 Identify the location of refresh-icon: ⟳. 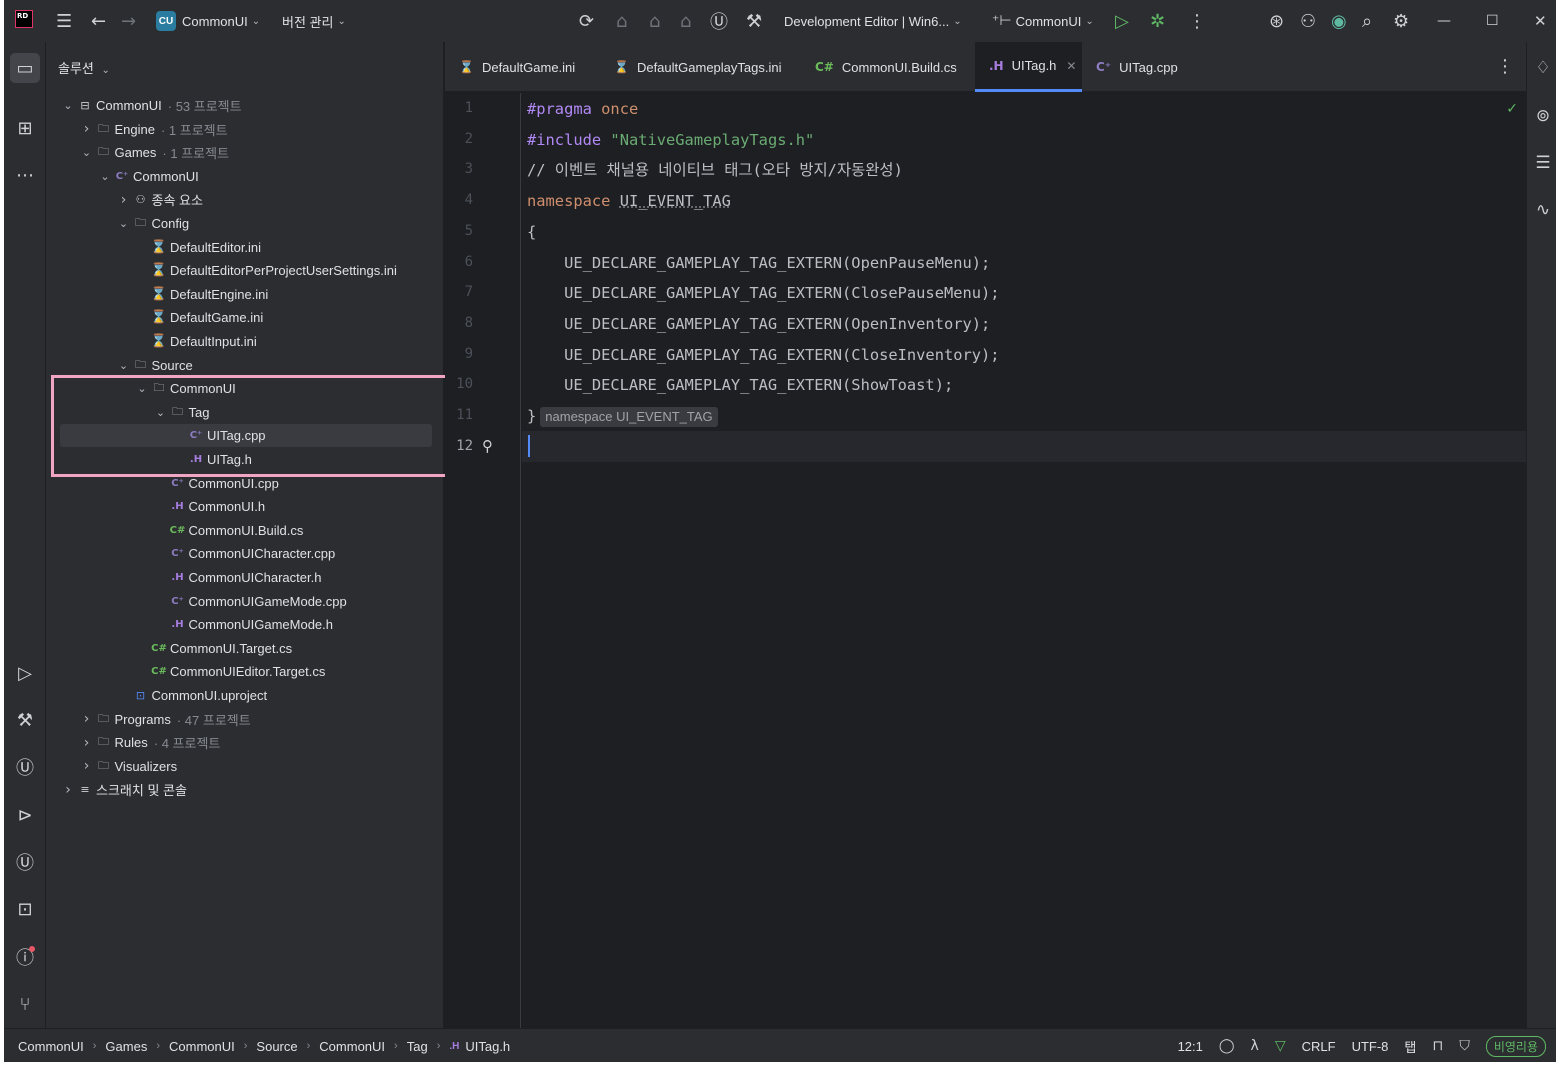
(586, 21).